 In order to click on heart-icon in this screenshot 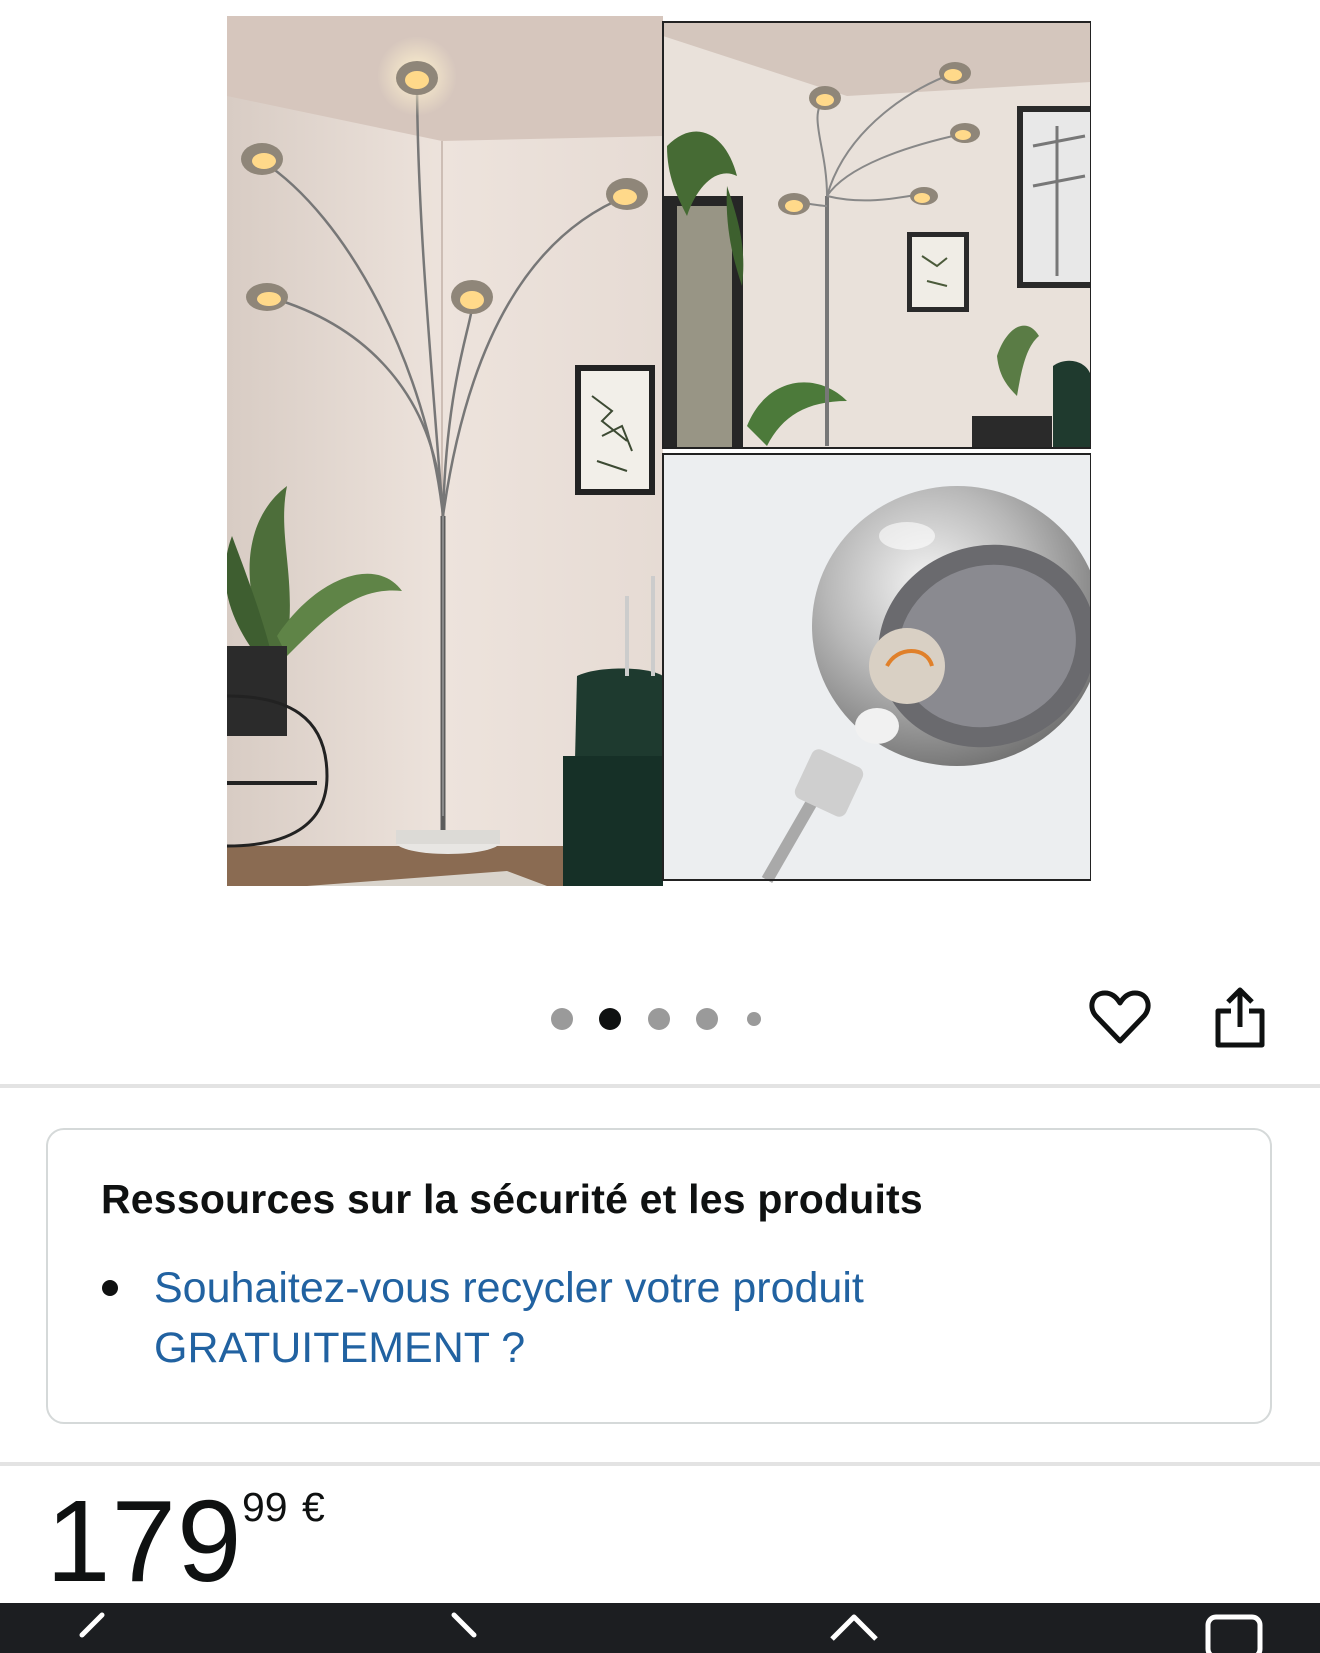, I will do `click(1120, 1017)`.